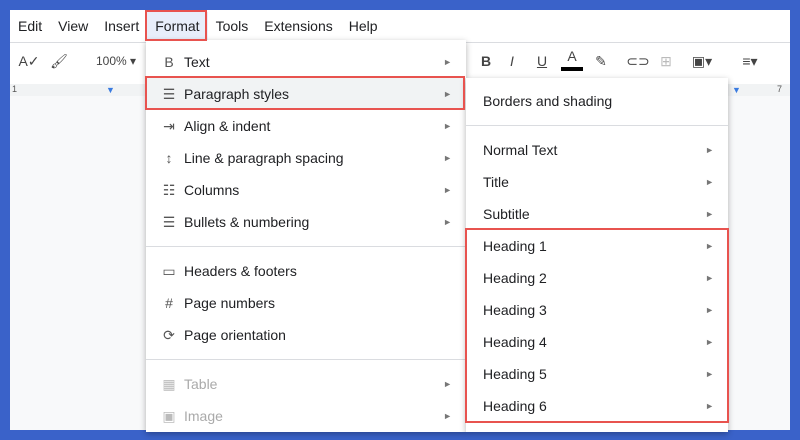  Describe the element at coordinates (736, 90) in the screenshot. I see `right-indent-marker-icon: ▼` at that location.